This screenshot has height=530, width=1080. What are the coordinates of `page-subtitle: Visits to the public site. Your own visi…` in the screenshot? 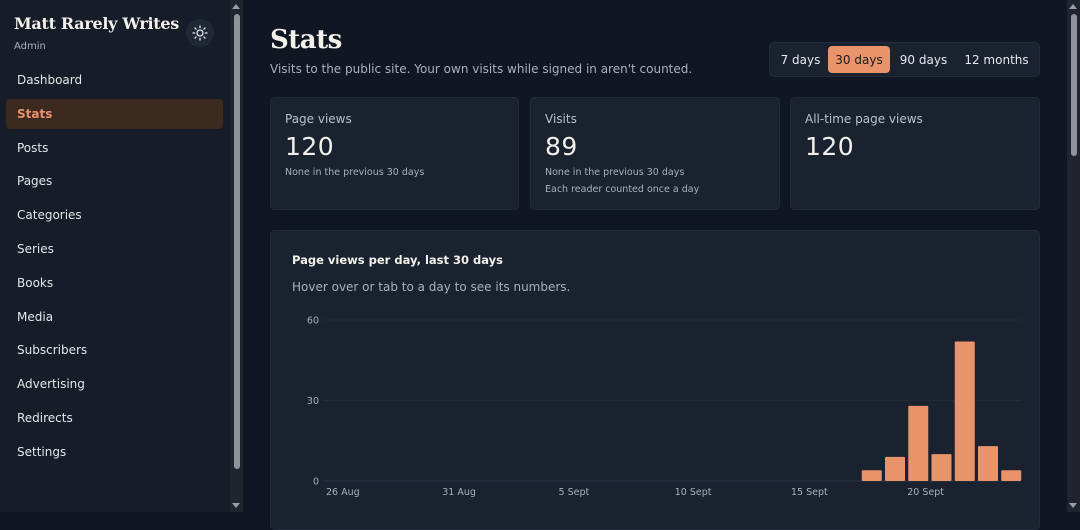 It's located at (481, 69).